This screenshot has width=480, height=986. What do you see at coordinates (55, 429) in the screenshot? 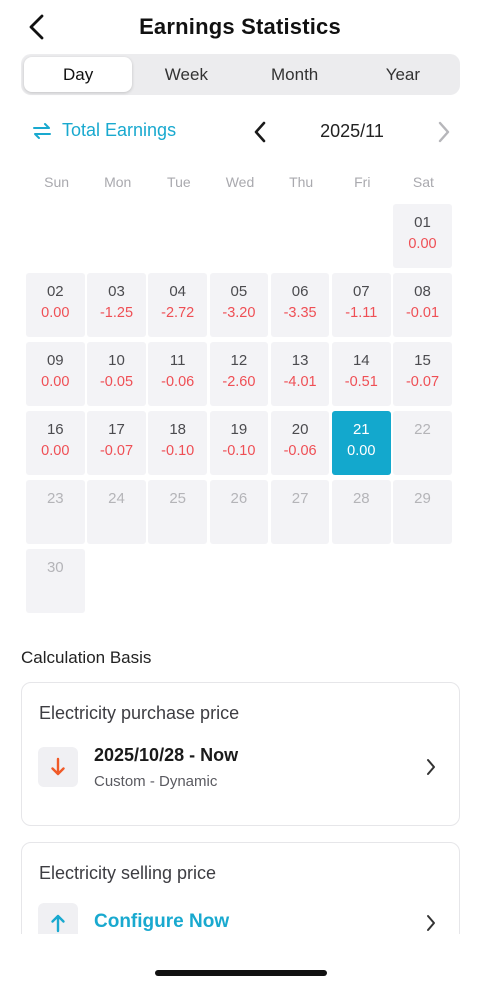
I see `day-number: 16` at bounding box center [55, 429].